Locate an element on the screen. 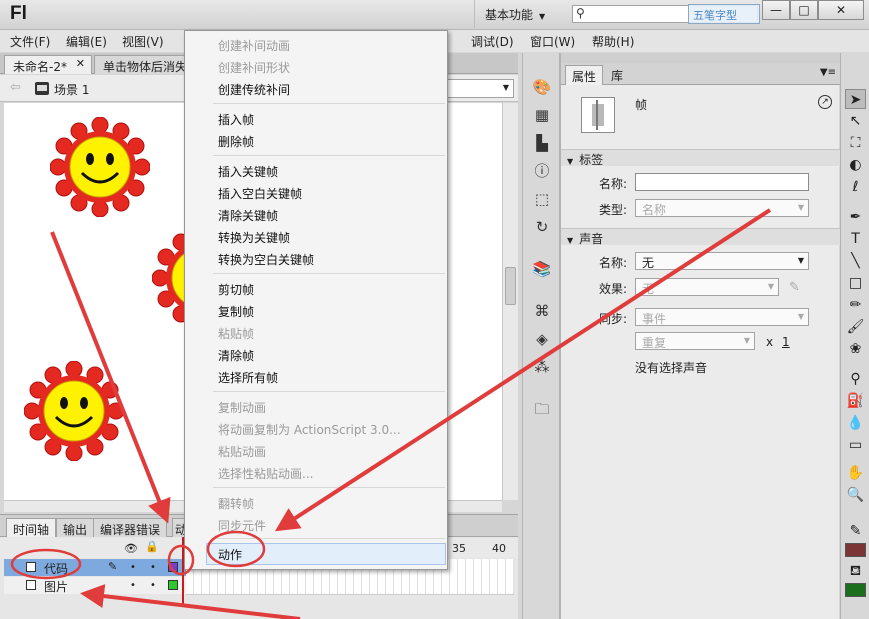 This screenshot has width=869, height=619. text-tool-icon: T is located at coordinates (855, 239).